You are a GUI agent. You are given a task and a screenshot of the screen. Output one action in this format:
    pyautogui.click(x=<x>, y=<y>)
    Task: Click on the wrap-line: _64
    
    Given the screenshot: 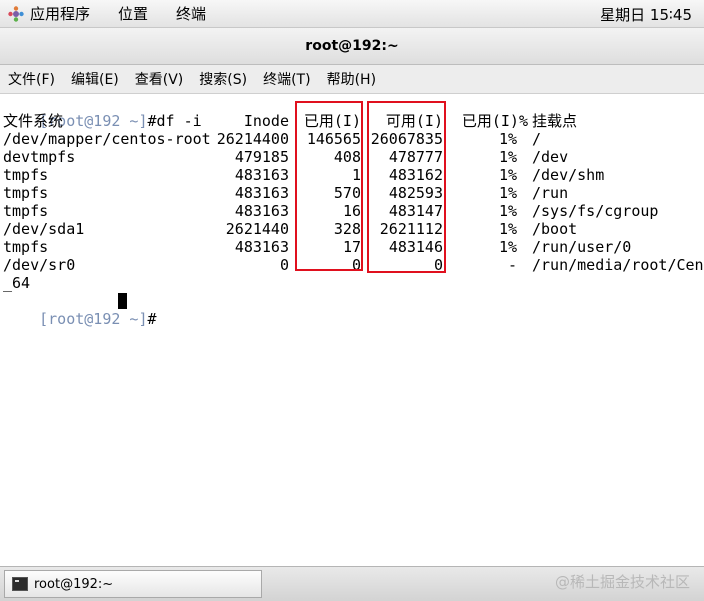 What is the action you would take?
    pyautogui.click(x=17, y=283)
    